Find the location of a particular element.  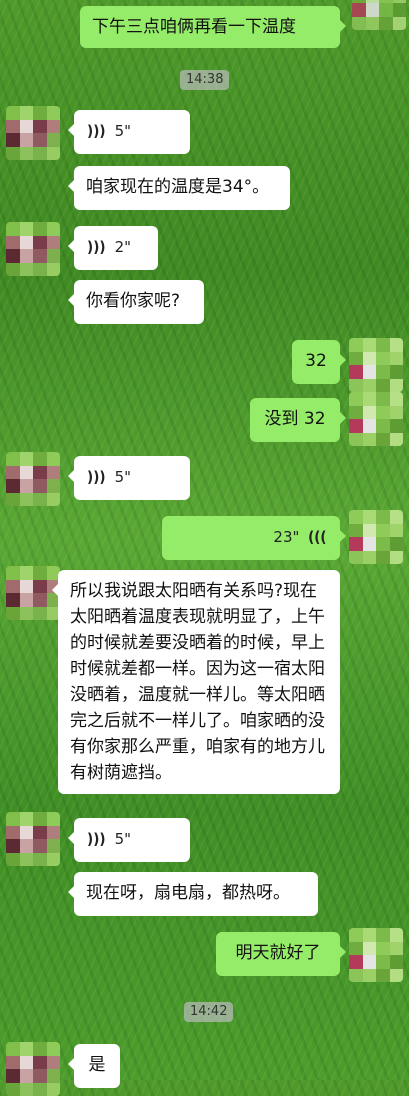

timestamp: 14:42 is located at coordinates (209, 1012).